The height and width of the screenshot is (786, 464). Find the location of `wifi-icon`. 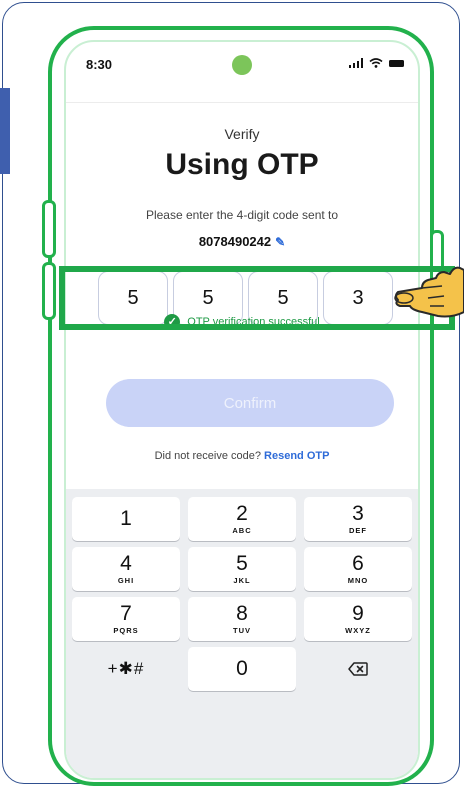

wifi-icon is located at coordinates (376, 63).